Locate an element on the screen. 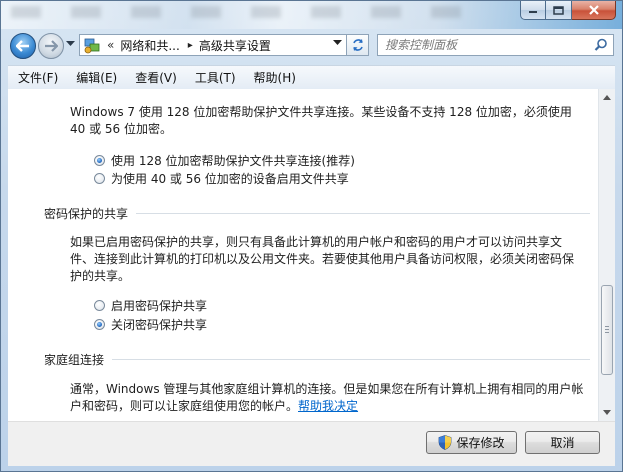 This screenshot has width=623, height=472. search-icon is located at coordinates (601, 45).